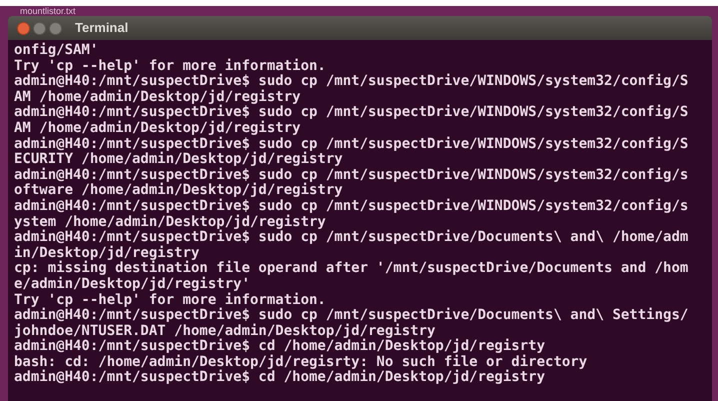 The width and height of the screenshot is (718, 401). I want to click on terminal-line: onfig/SAM', so click(56, 51).